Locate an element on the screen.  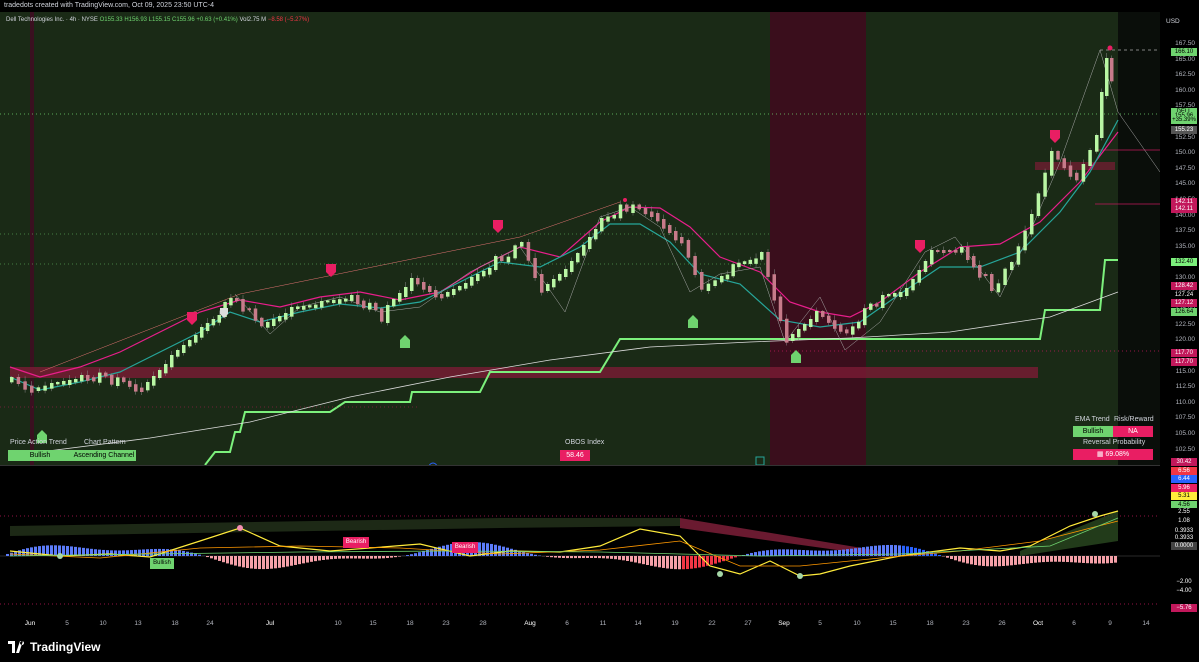
reversal-probability-value: 69.08% is located at coordinates (1117, 454).